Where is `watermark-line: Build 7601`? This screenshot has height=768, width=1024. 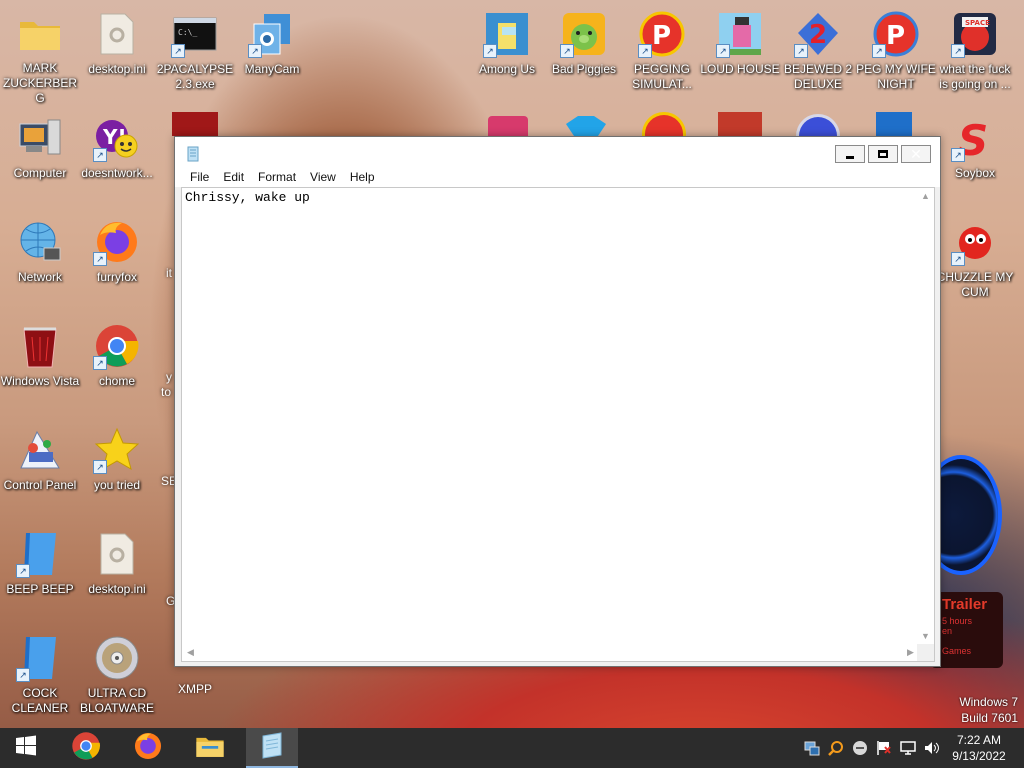 watermark-line: Build 7601 is located at coordinates (989, 718).